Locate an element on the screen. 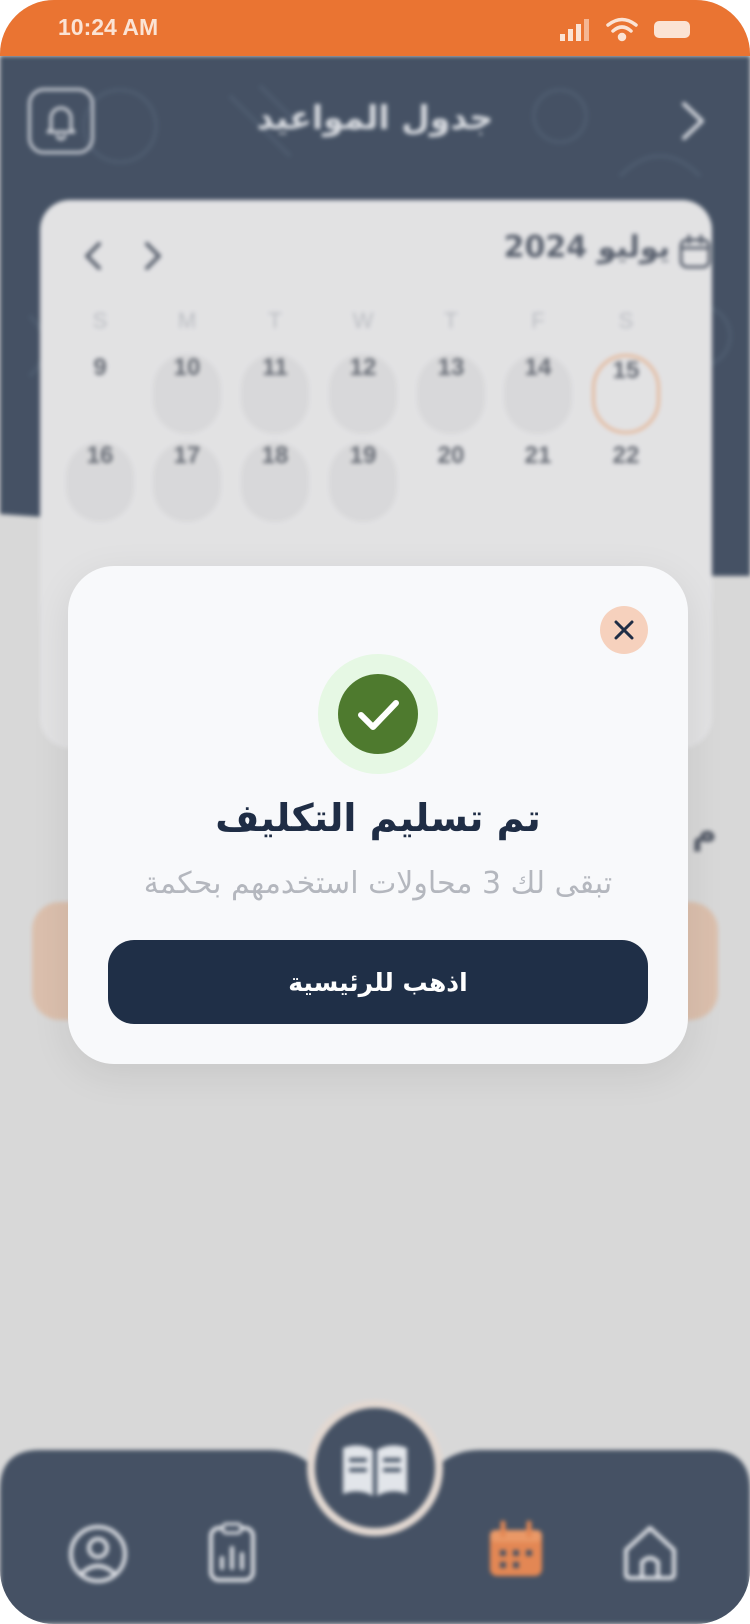  signal-icon is located at coordinates (574, 30).